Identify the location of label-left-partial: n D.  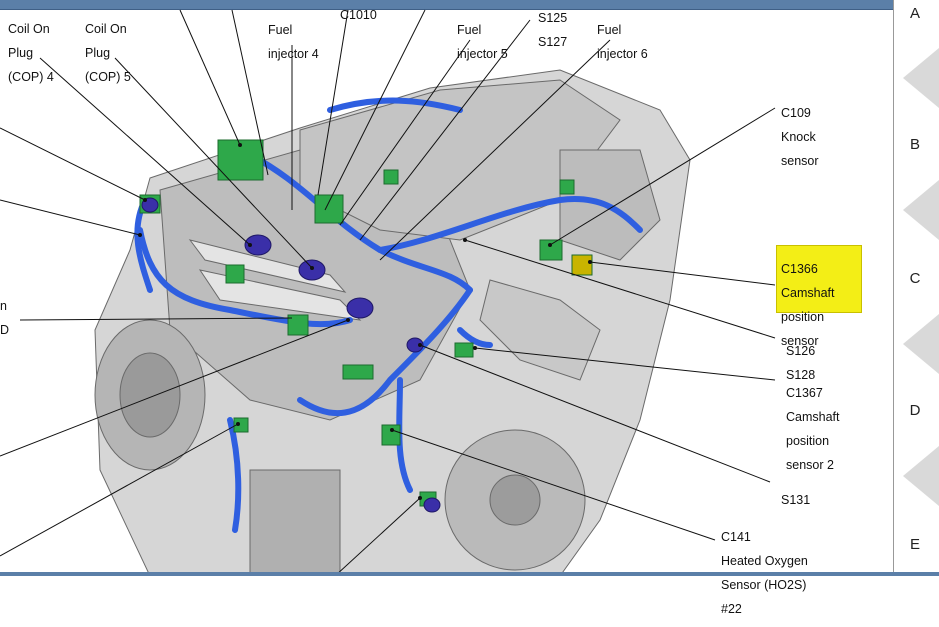
(4, 318).